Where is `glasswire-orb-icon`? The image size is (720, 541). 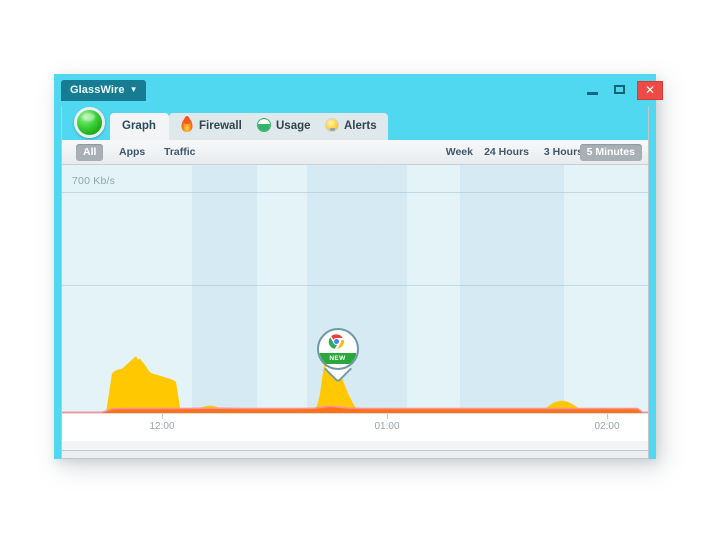
glasswire-orb-icon is located at coordinates (89, 122).